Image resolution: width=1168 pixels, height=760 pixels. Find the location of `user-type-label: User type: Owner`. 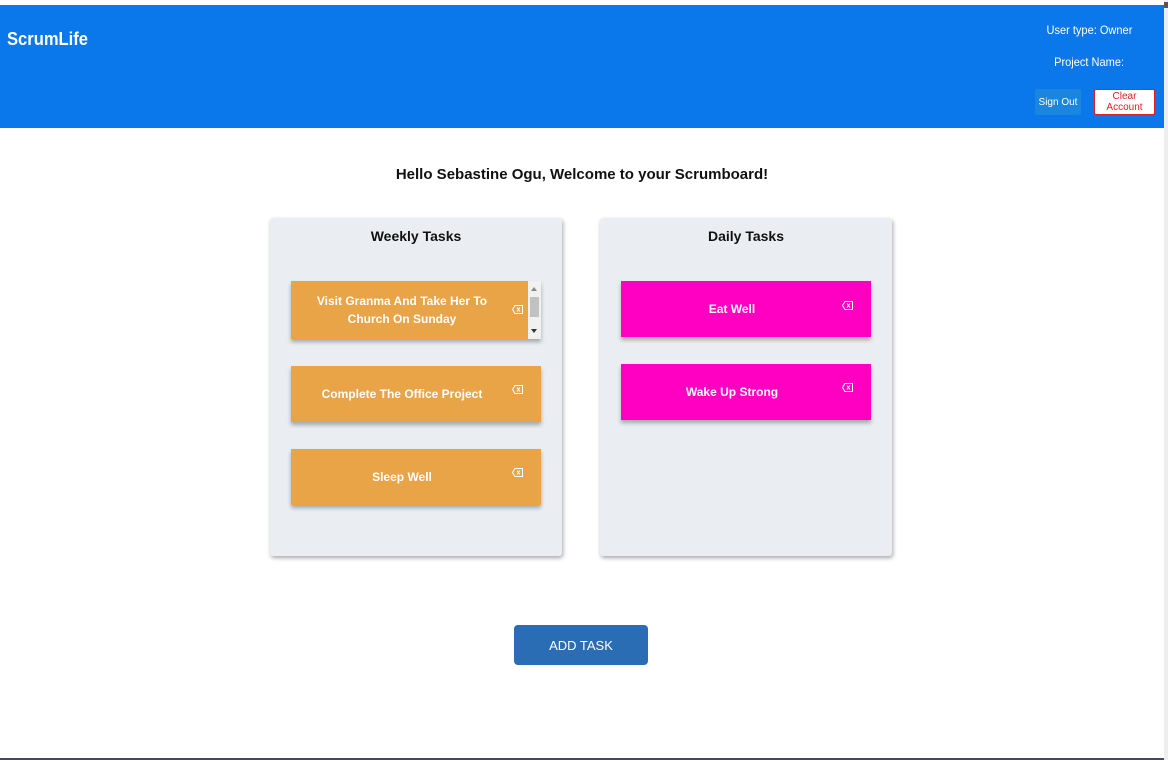

user-type-label: User type: Owner is located at coordinates (1089, 30).